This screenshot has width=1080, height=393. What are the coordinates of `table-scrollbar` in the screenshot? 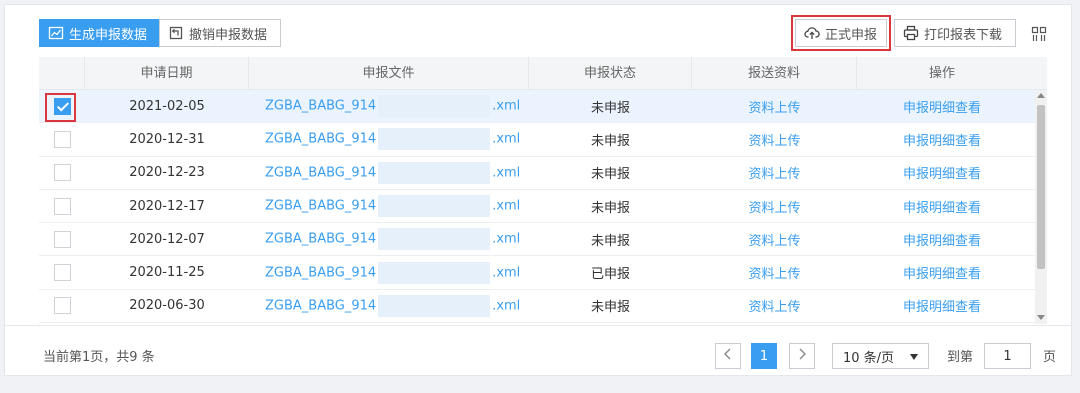 It's located at (1041, 207).